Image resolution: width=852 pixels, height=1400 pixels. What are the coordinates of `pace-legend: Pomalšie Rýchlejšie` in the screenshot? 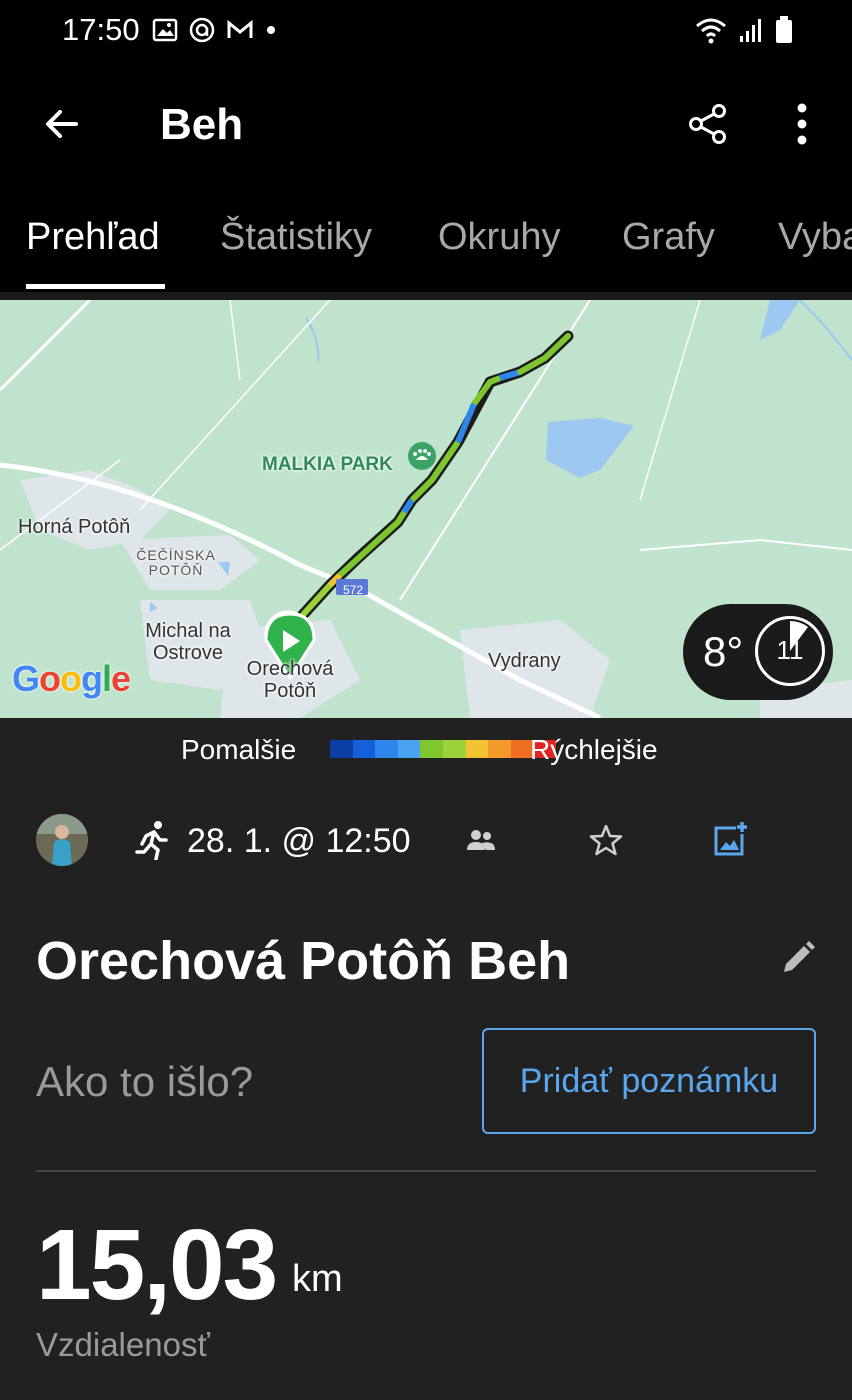 It's located at (426, 749).